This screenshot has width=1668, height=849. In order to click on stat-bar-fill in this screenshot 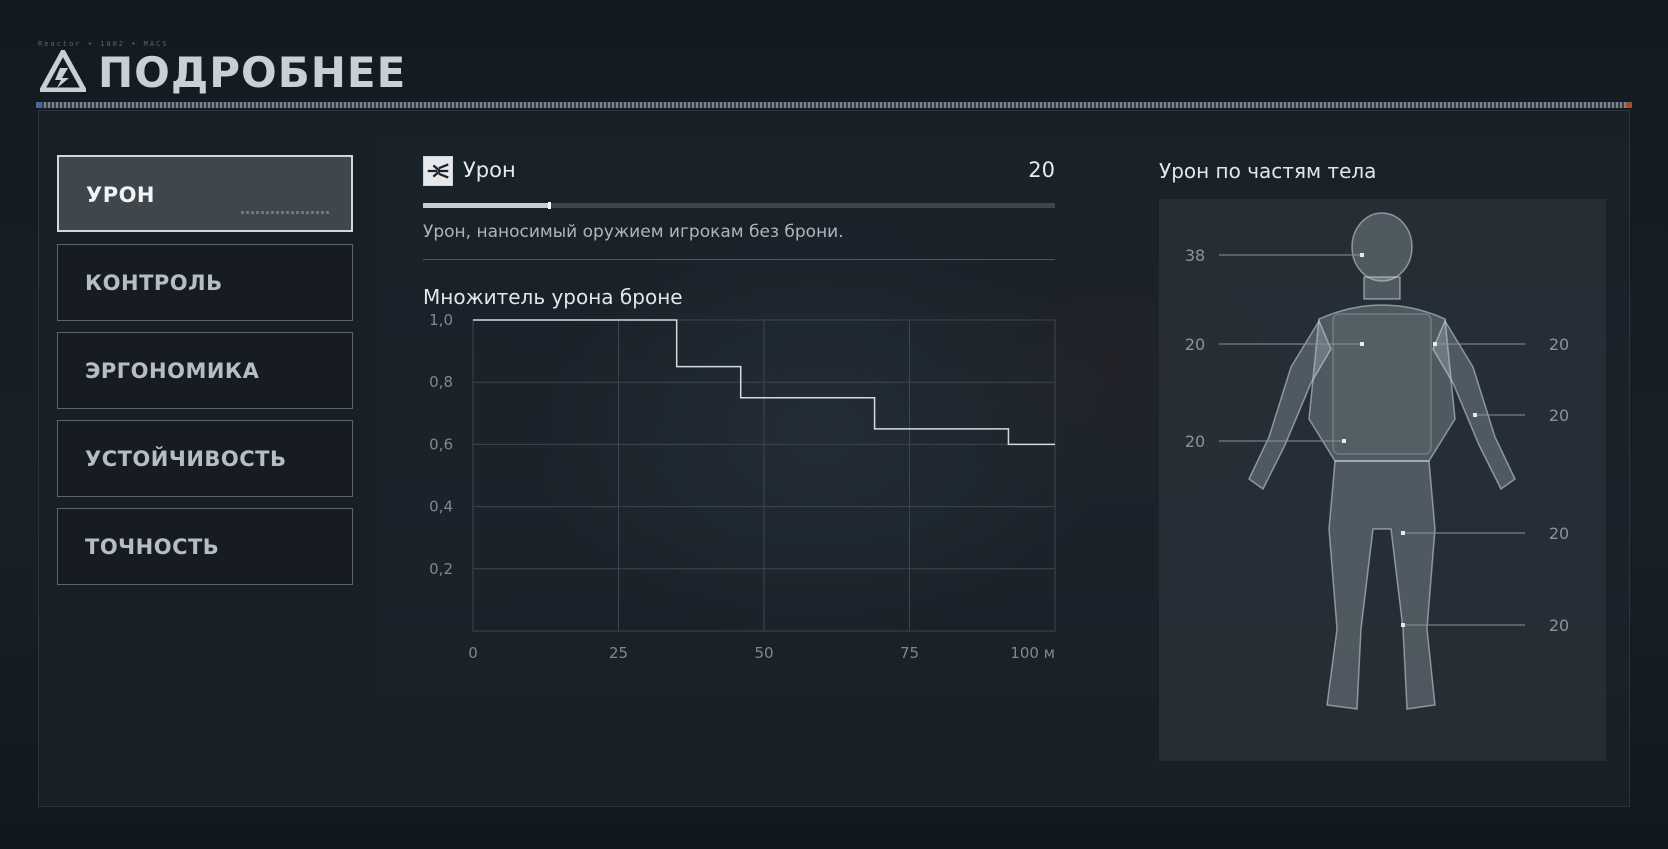, I will do `click(486, 205)`.